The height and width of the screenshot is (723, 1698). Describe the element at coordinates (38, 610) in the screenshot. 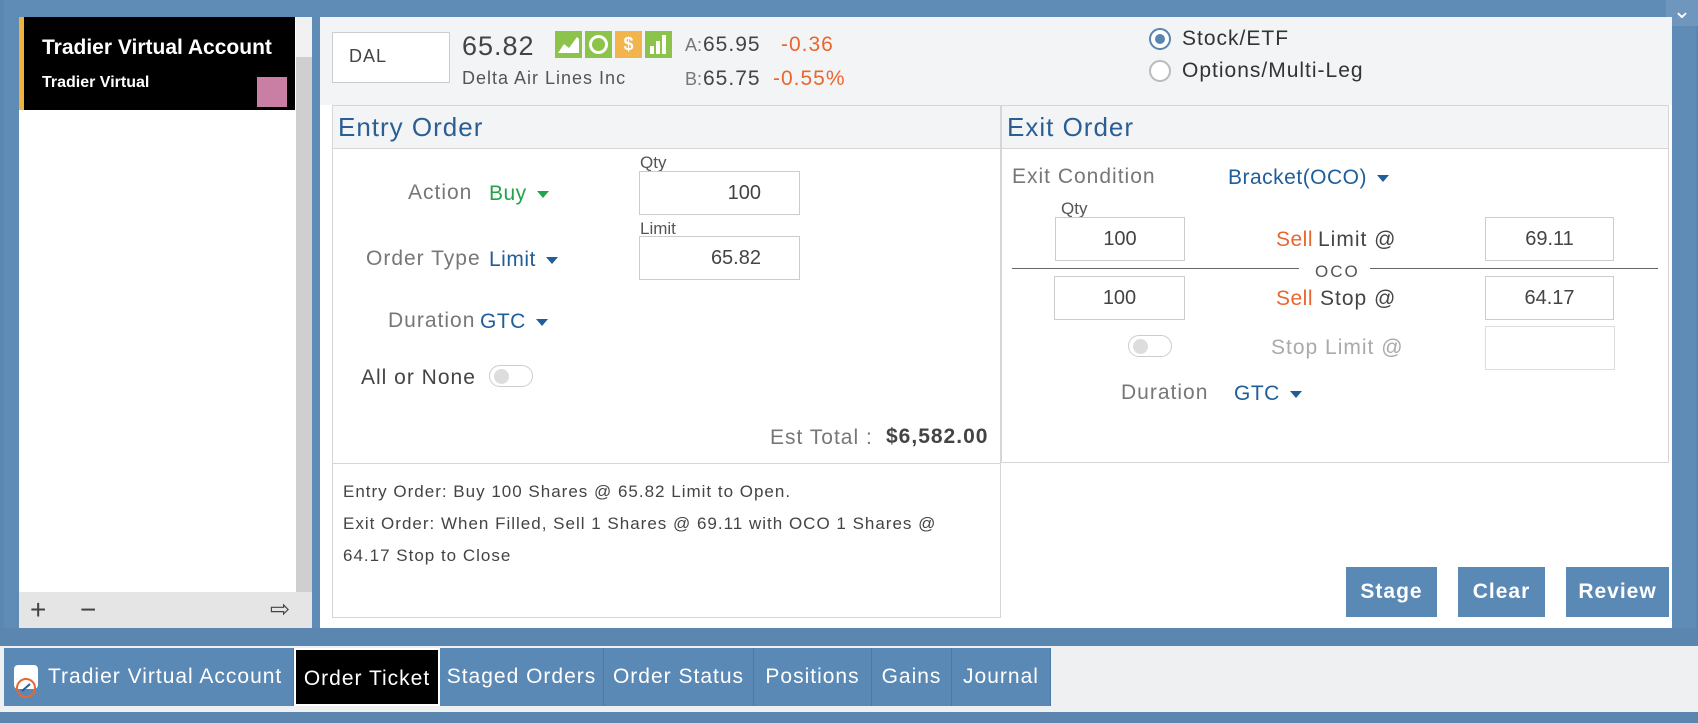

I see `add-account-icon: +` at that location.